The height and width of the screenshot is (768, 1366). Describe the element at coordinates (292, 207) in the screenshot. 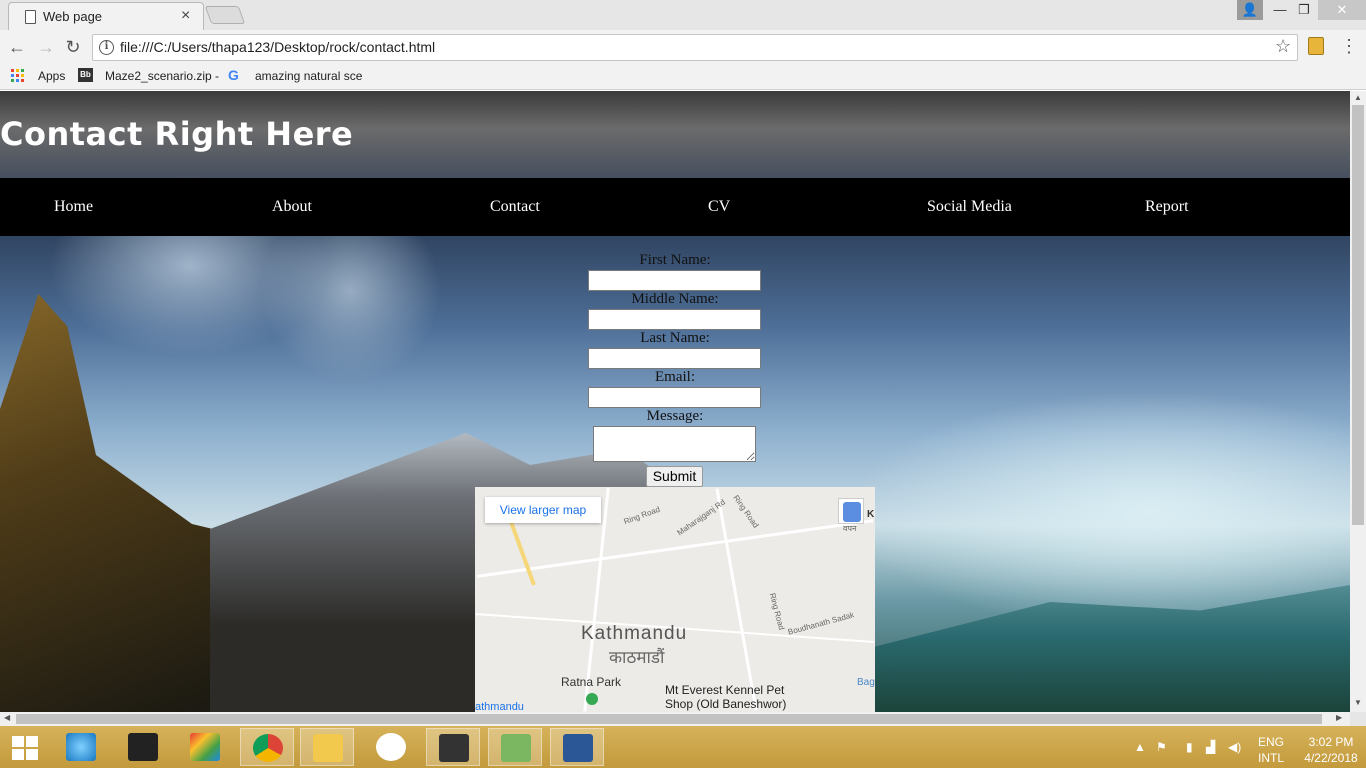

I see `nav-about: About` at that location.